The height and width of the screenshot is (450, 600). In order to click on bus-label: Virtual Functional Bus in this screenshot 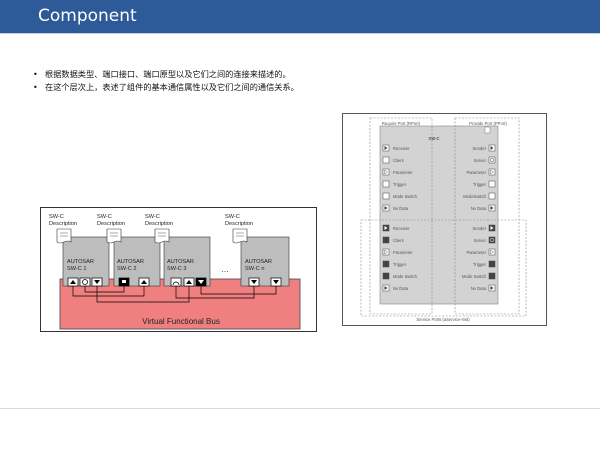, I will do `click(181, 321)`.